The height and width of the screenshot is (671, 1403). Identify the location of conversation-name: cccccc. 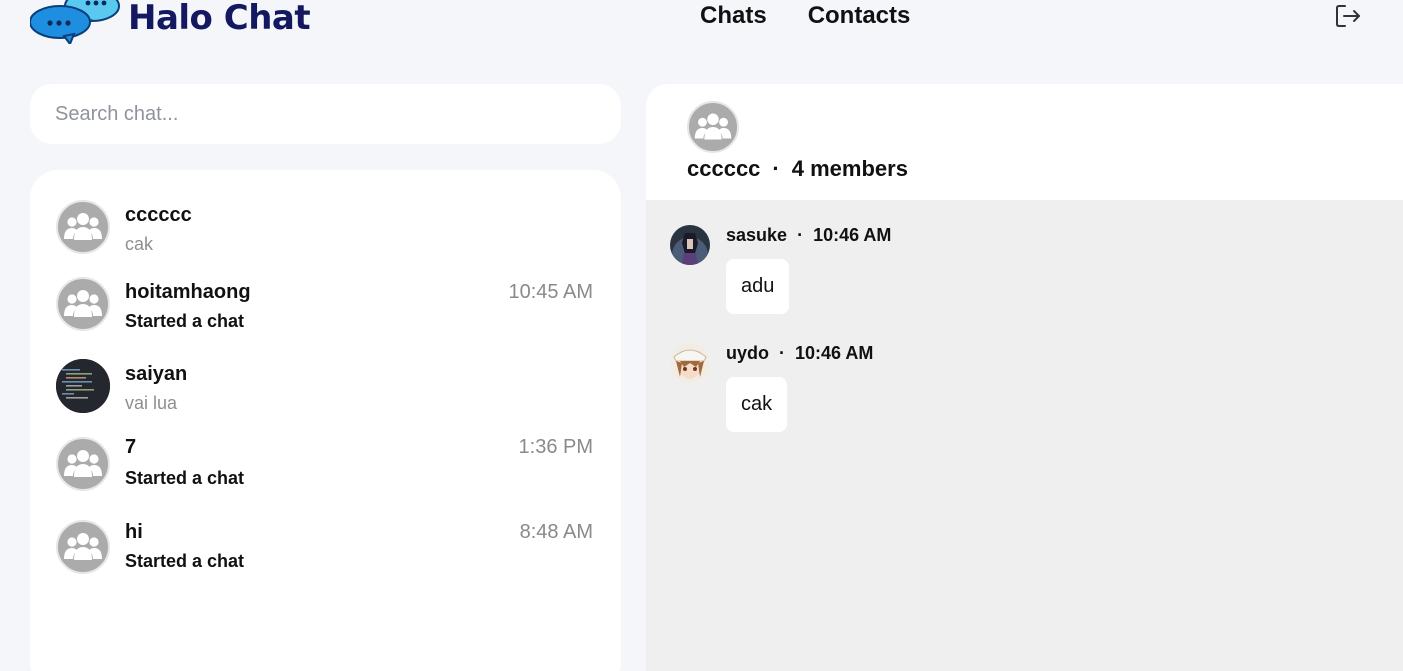
(724, 168).